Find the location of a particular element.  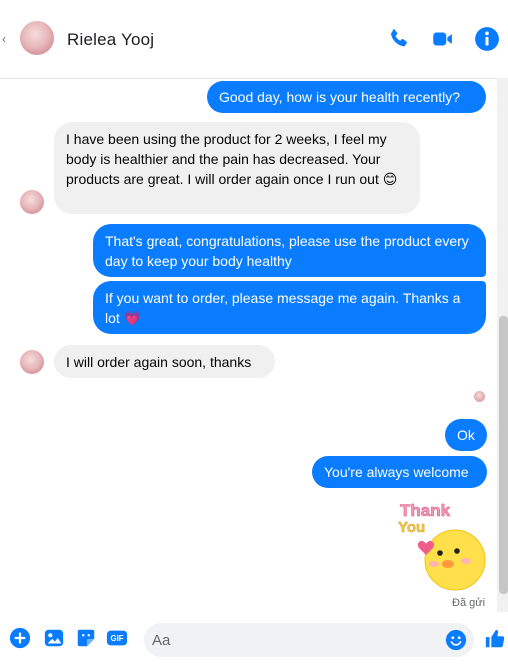

plus-icon is located at coordinates (20, 638).